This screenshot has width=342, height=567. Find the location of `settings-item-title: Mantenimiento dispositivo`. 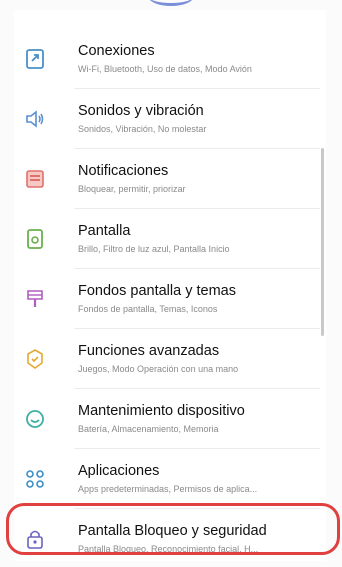

settings-item-title: Mantenimiento dispositivo is located at coordinates (161, 411).